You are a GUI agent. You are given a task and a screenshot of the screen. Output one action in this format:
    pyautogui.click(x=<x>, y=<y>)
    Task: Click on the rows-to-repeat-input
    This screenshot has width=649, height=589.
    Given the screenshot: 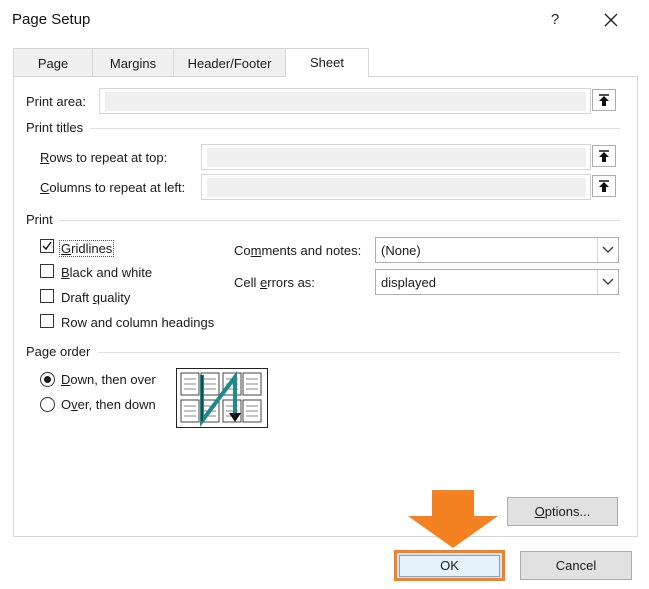 What is the action you would take?
    pyautogui.click(x=396, y=157)
    